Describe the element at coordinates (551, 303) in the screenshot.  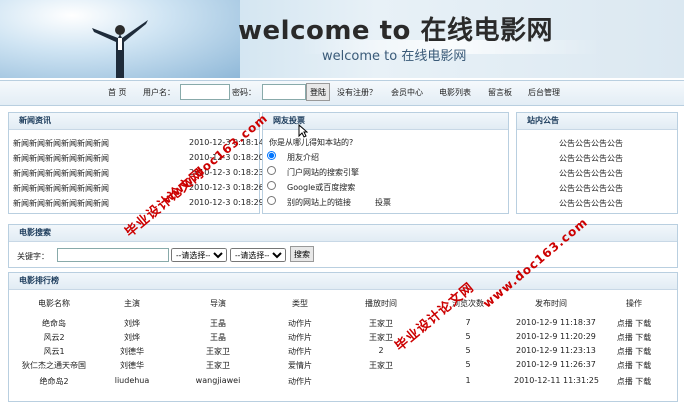
I see `col-header: 发布时间` at that location.